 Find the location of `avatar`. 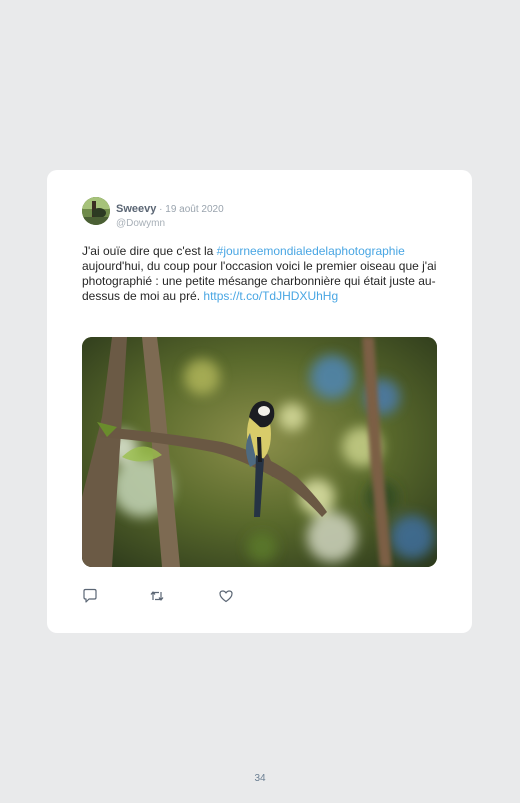

avatar is located at coordinates (96, 211).